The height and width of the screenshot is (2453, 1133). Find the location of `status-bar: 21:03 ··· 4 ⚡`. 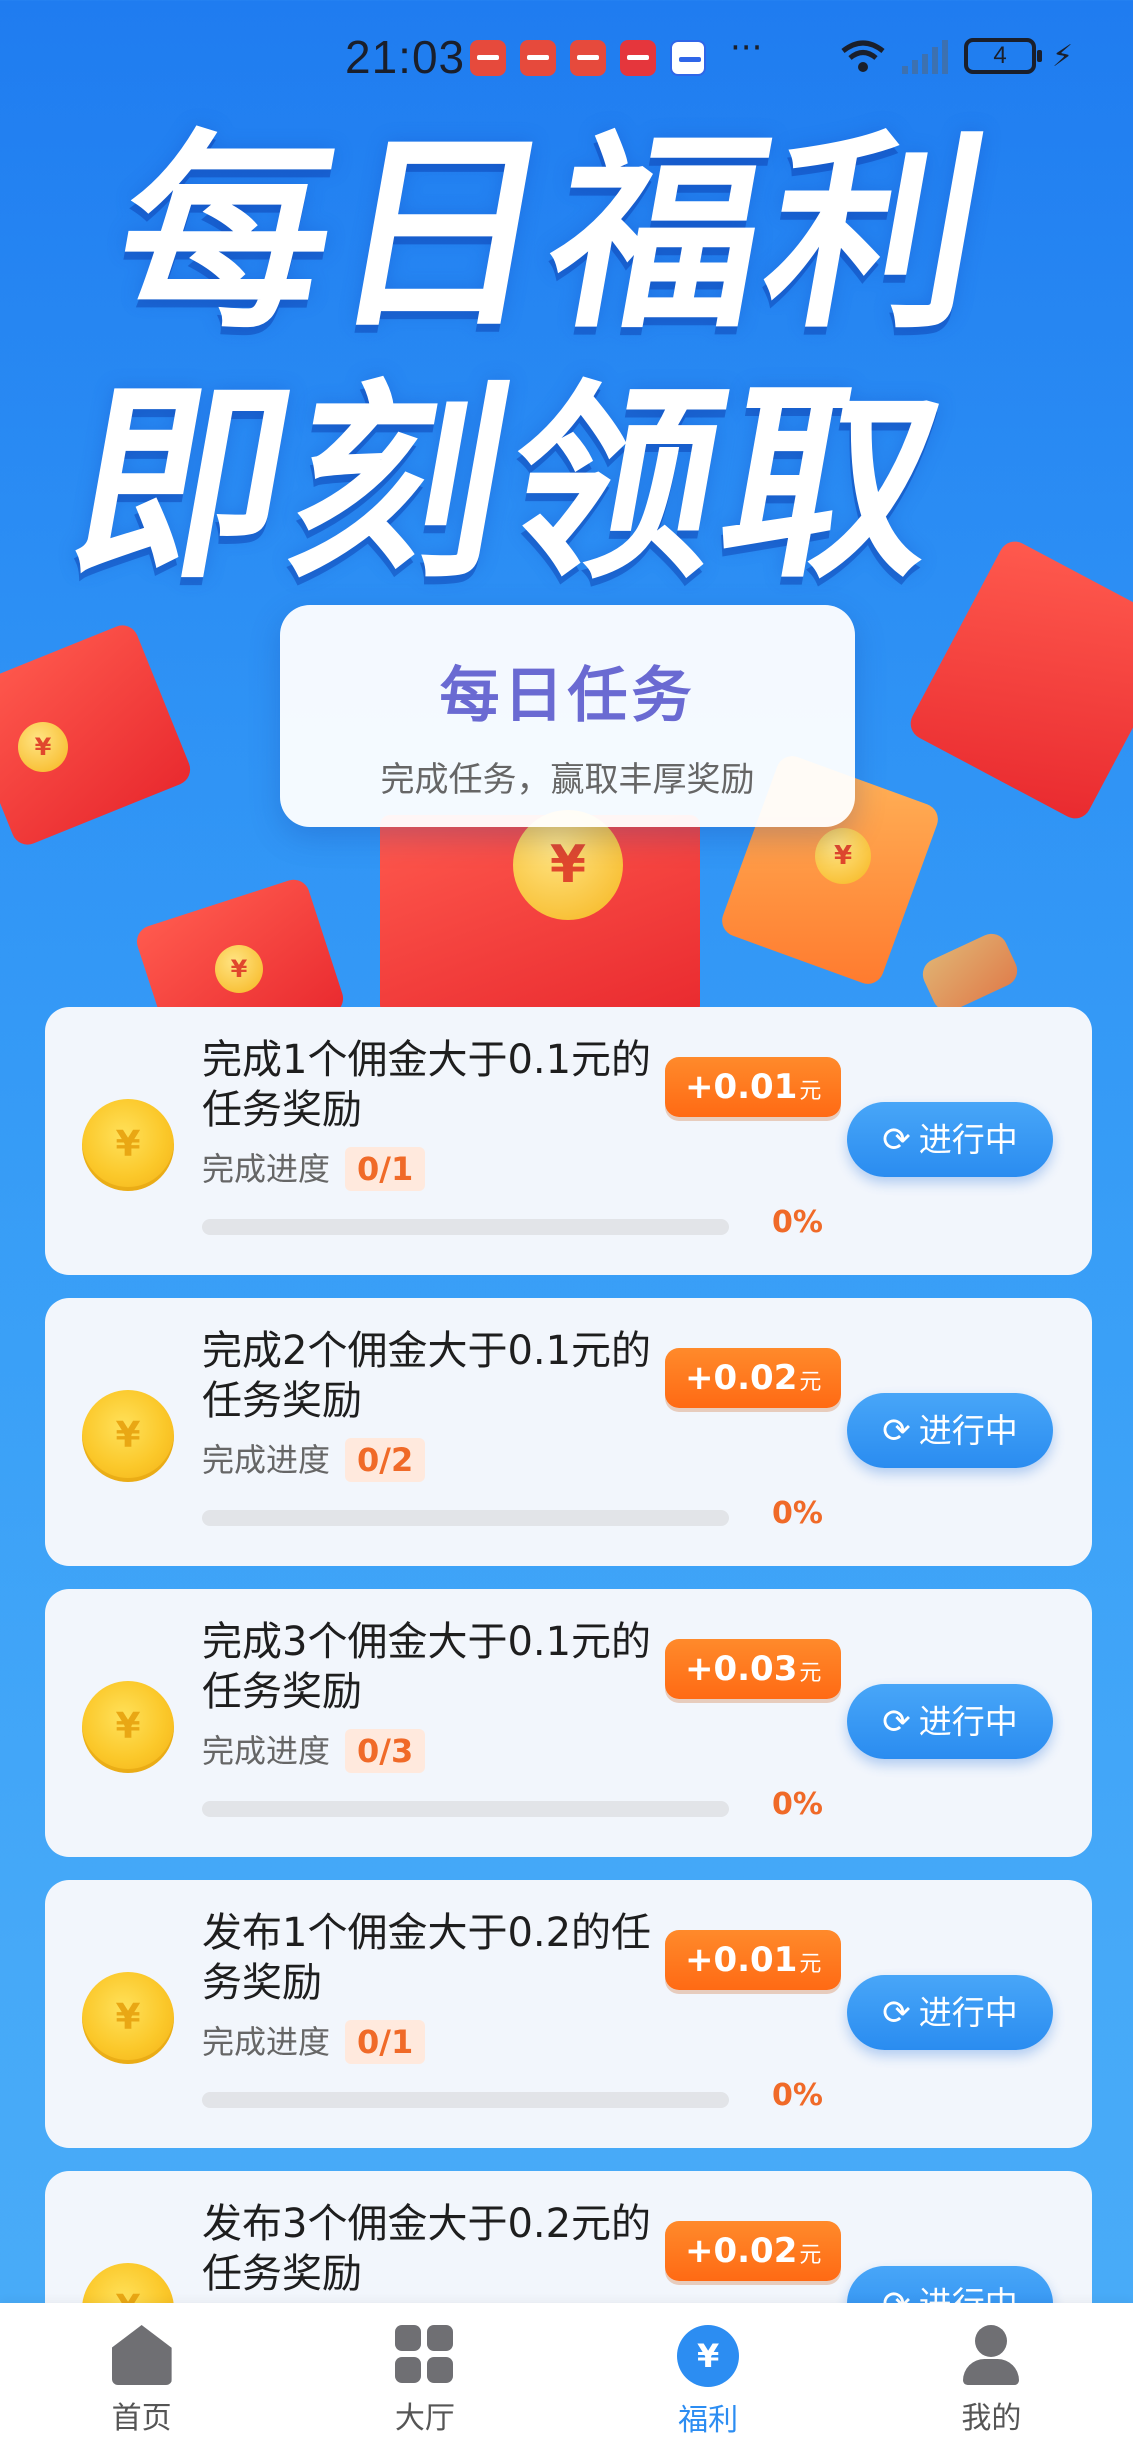

status-bar: 21:03 ··· 4 ⚡ is located at coordinates (566, 60).